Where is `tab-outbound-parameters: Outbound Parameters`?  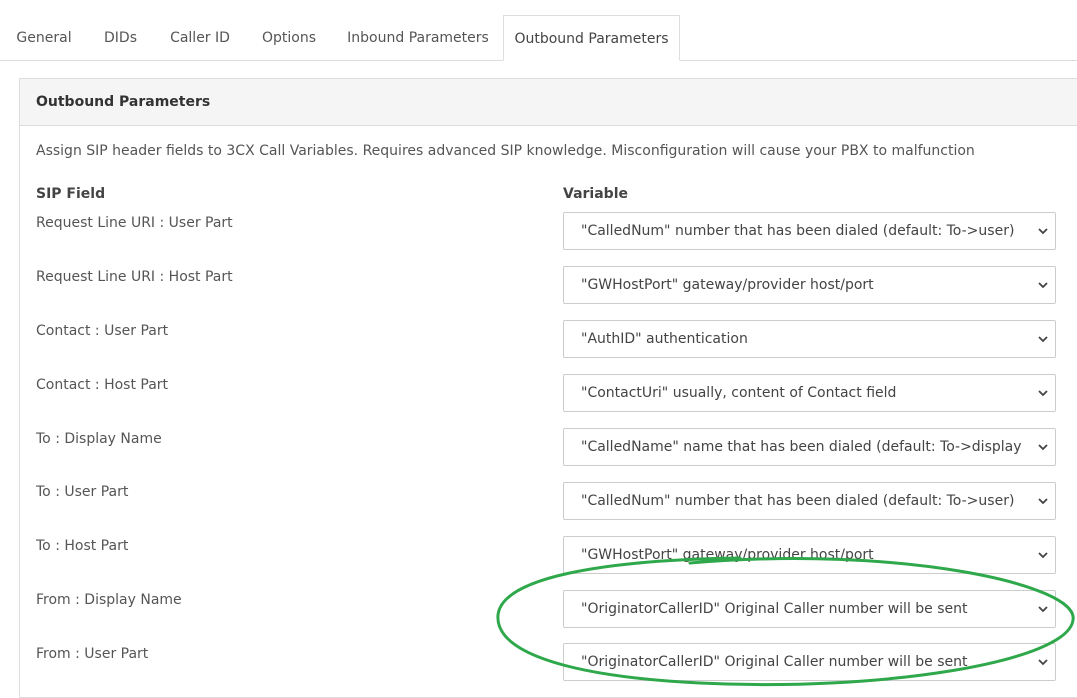
tab-outbound-parameters: Outbound Parameters is located at coordinates (591, 38).